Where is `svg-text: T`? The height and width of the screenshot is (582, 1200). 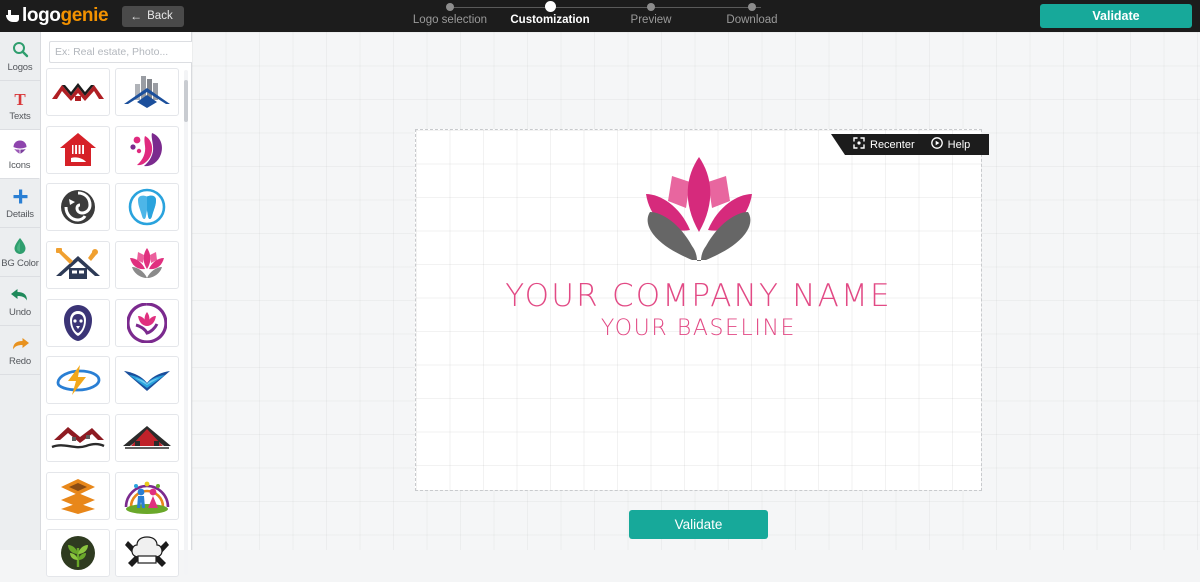
svg-text: T is located at coordinates (20, 98).